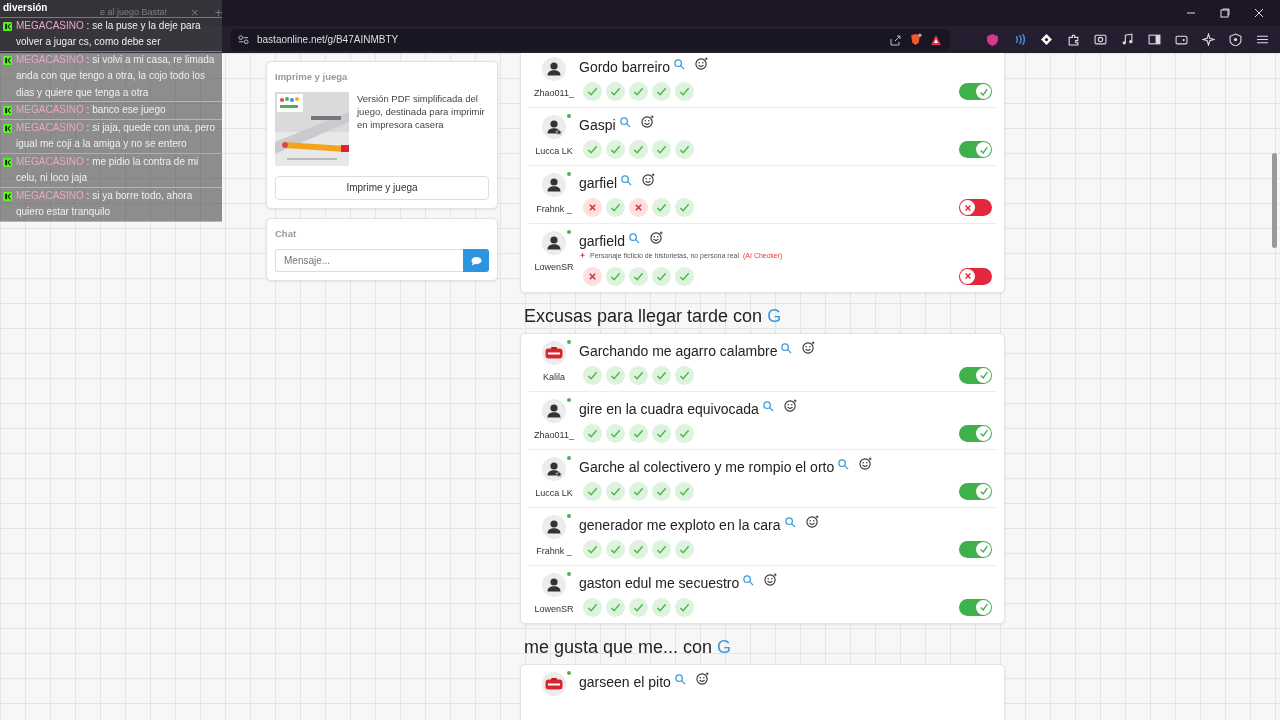 The image size is (1280, 720). I want to click on print-button: Imprime y juega, so click(382, 187).